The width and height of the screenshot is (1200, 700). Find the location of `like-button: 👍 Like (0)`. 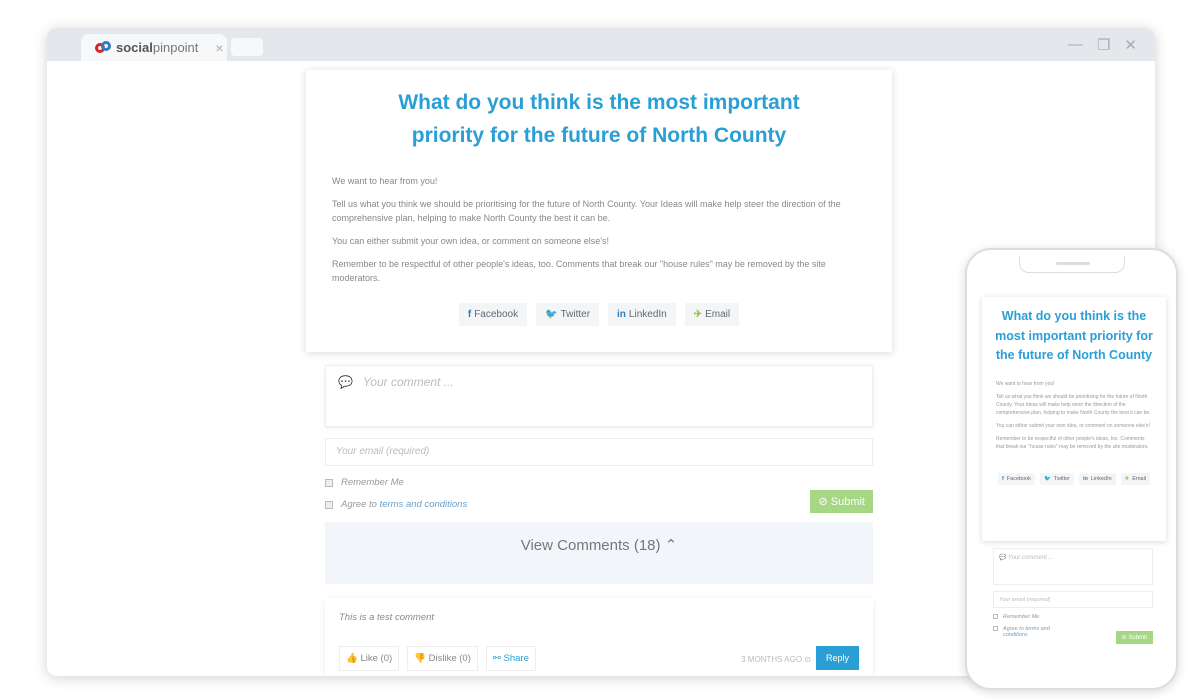

like-button: 👍 Like (0) is located at coordinates (369, 658).